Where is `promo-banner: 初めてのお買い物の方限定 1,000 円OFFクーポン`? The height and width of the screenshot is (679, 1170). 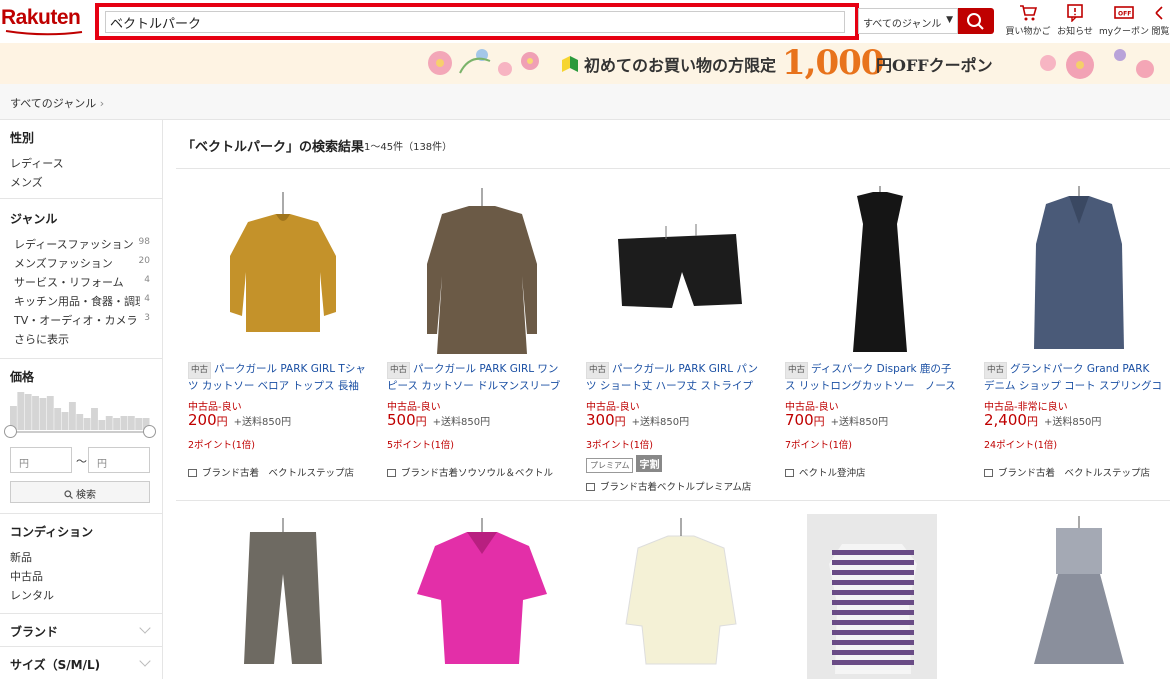 promo-banner: 初めてのお買い物の方限定 1,000 円OFFクーポン is located at coordinates (585, 63).